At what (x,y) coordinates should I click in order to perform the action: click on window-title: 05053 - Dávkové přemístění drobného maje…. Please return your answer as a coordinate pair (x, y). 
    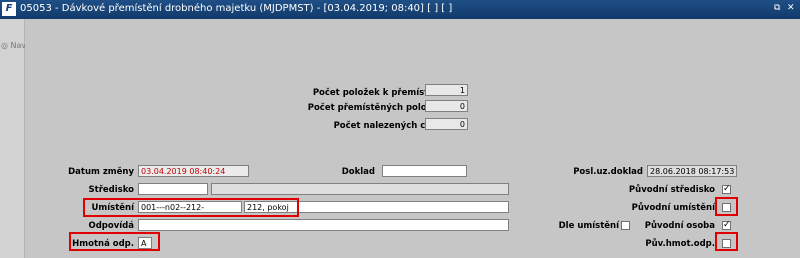
    Looking at the image, I should click on (236, 8).